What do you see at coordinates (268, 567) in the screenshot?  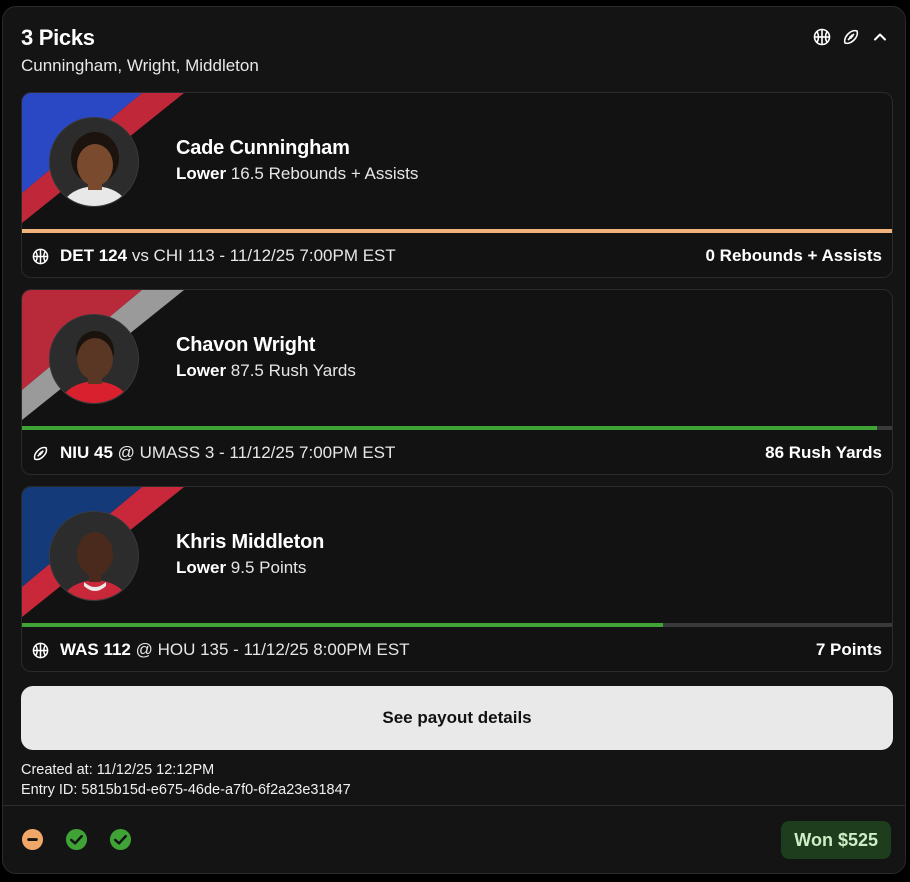 I see `pick-stat-line: 9.5 Points` at bounding box center [268, 567].